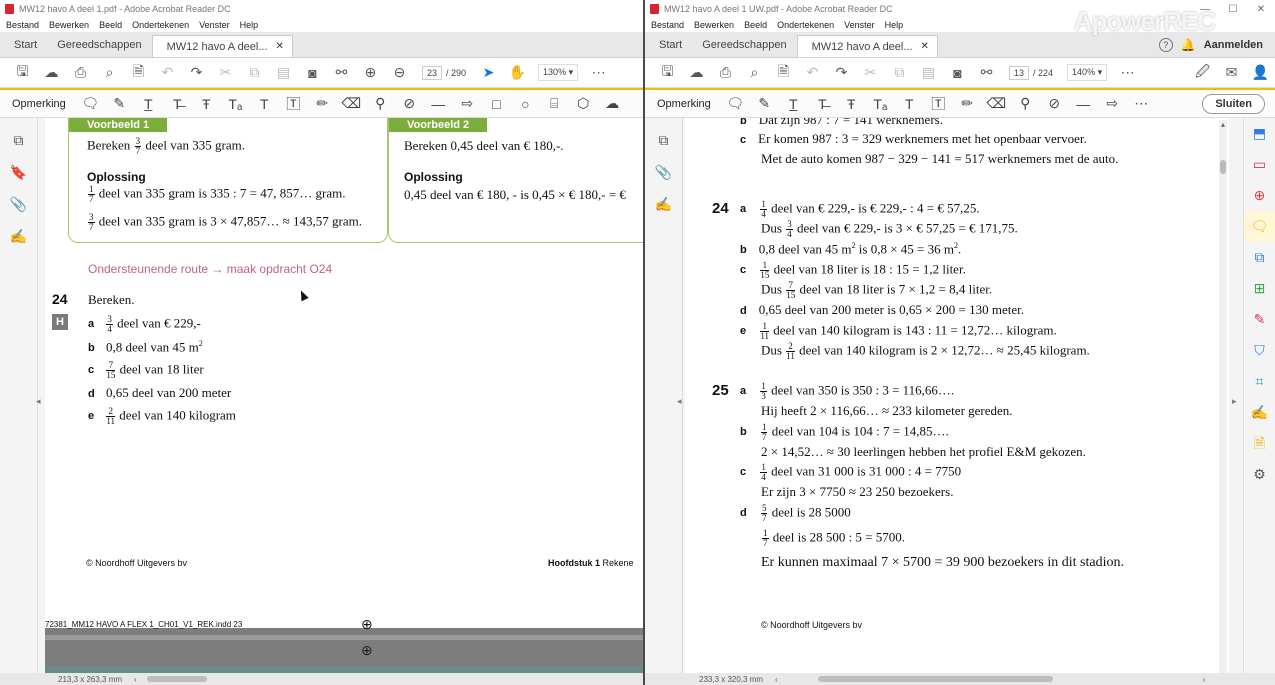 The width and height of the screenshot is (1275, 685). What do you see at coordinates (351, 103) in the screenshot?
I see `eraser-icon: ⌫` at bounding box center [351, 103].